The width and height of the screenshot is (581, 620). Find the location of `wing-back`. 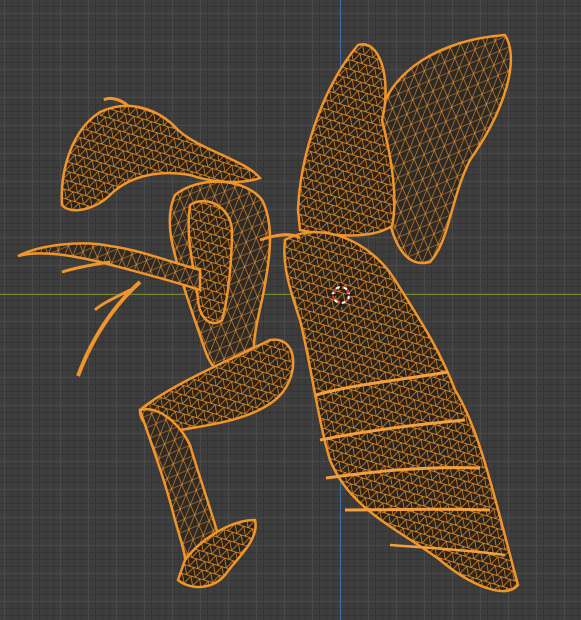

wing-back is located at coordinates (443, 149).